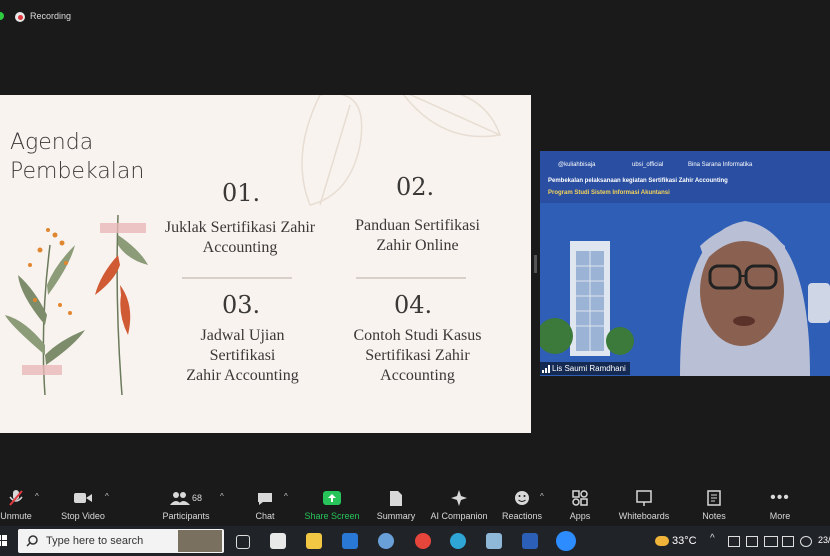  I want to click on participants-button: 68 Participants, so click(186, 503).